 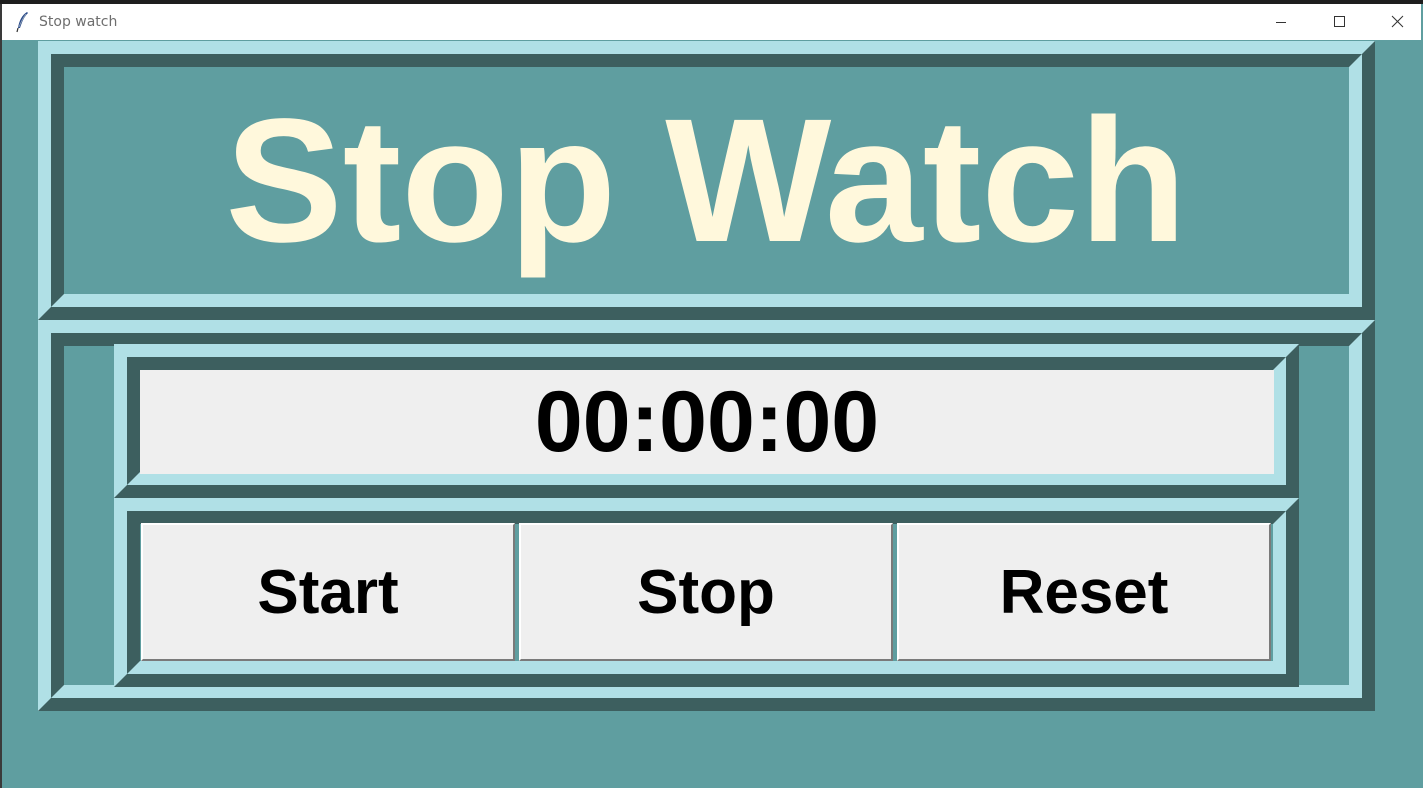 What do you see at coordinates (1395, 22) in the screenshot?
I see `close-button` at bounding box center [1395, 22].